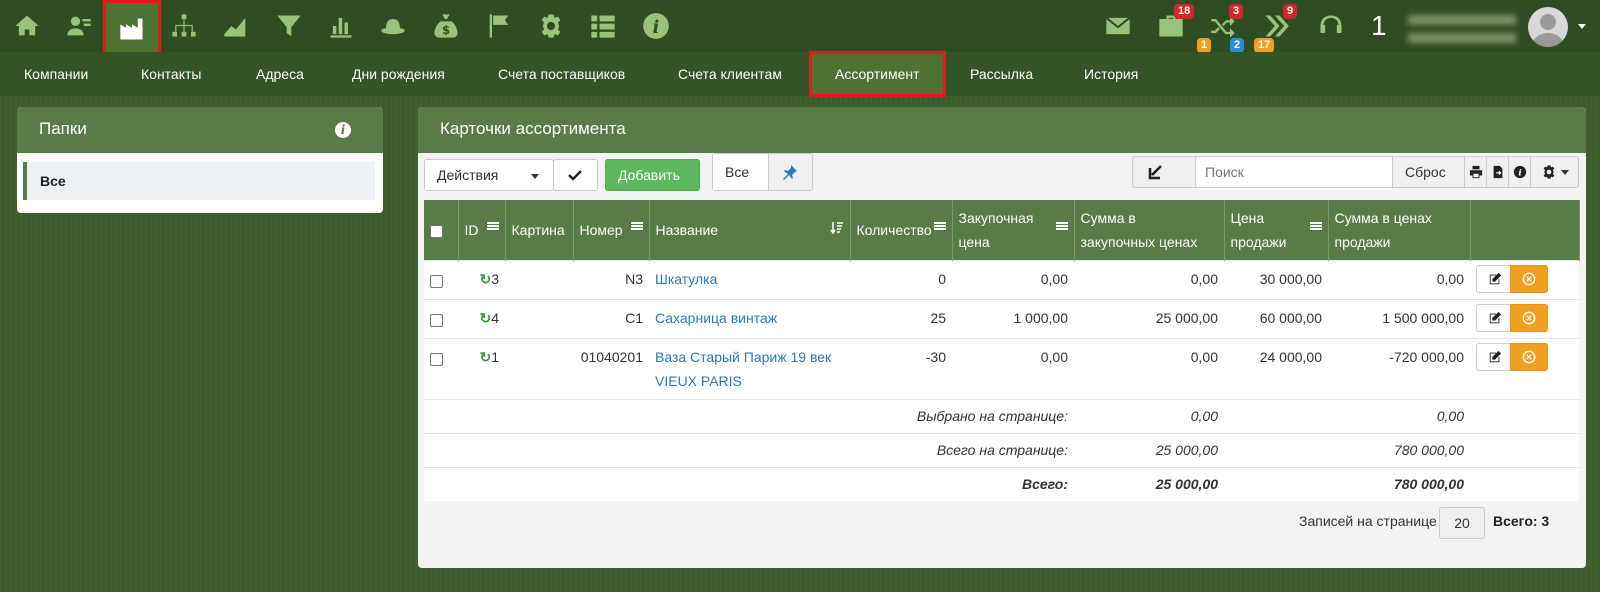 The width and height of the screenshot is (1600, 592). Describe the element at coordinates (468, 175) in the screenshot. I see `actions-label: Действия` at that location.